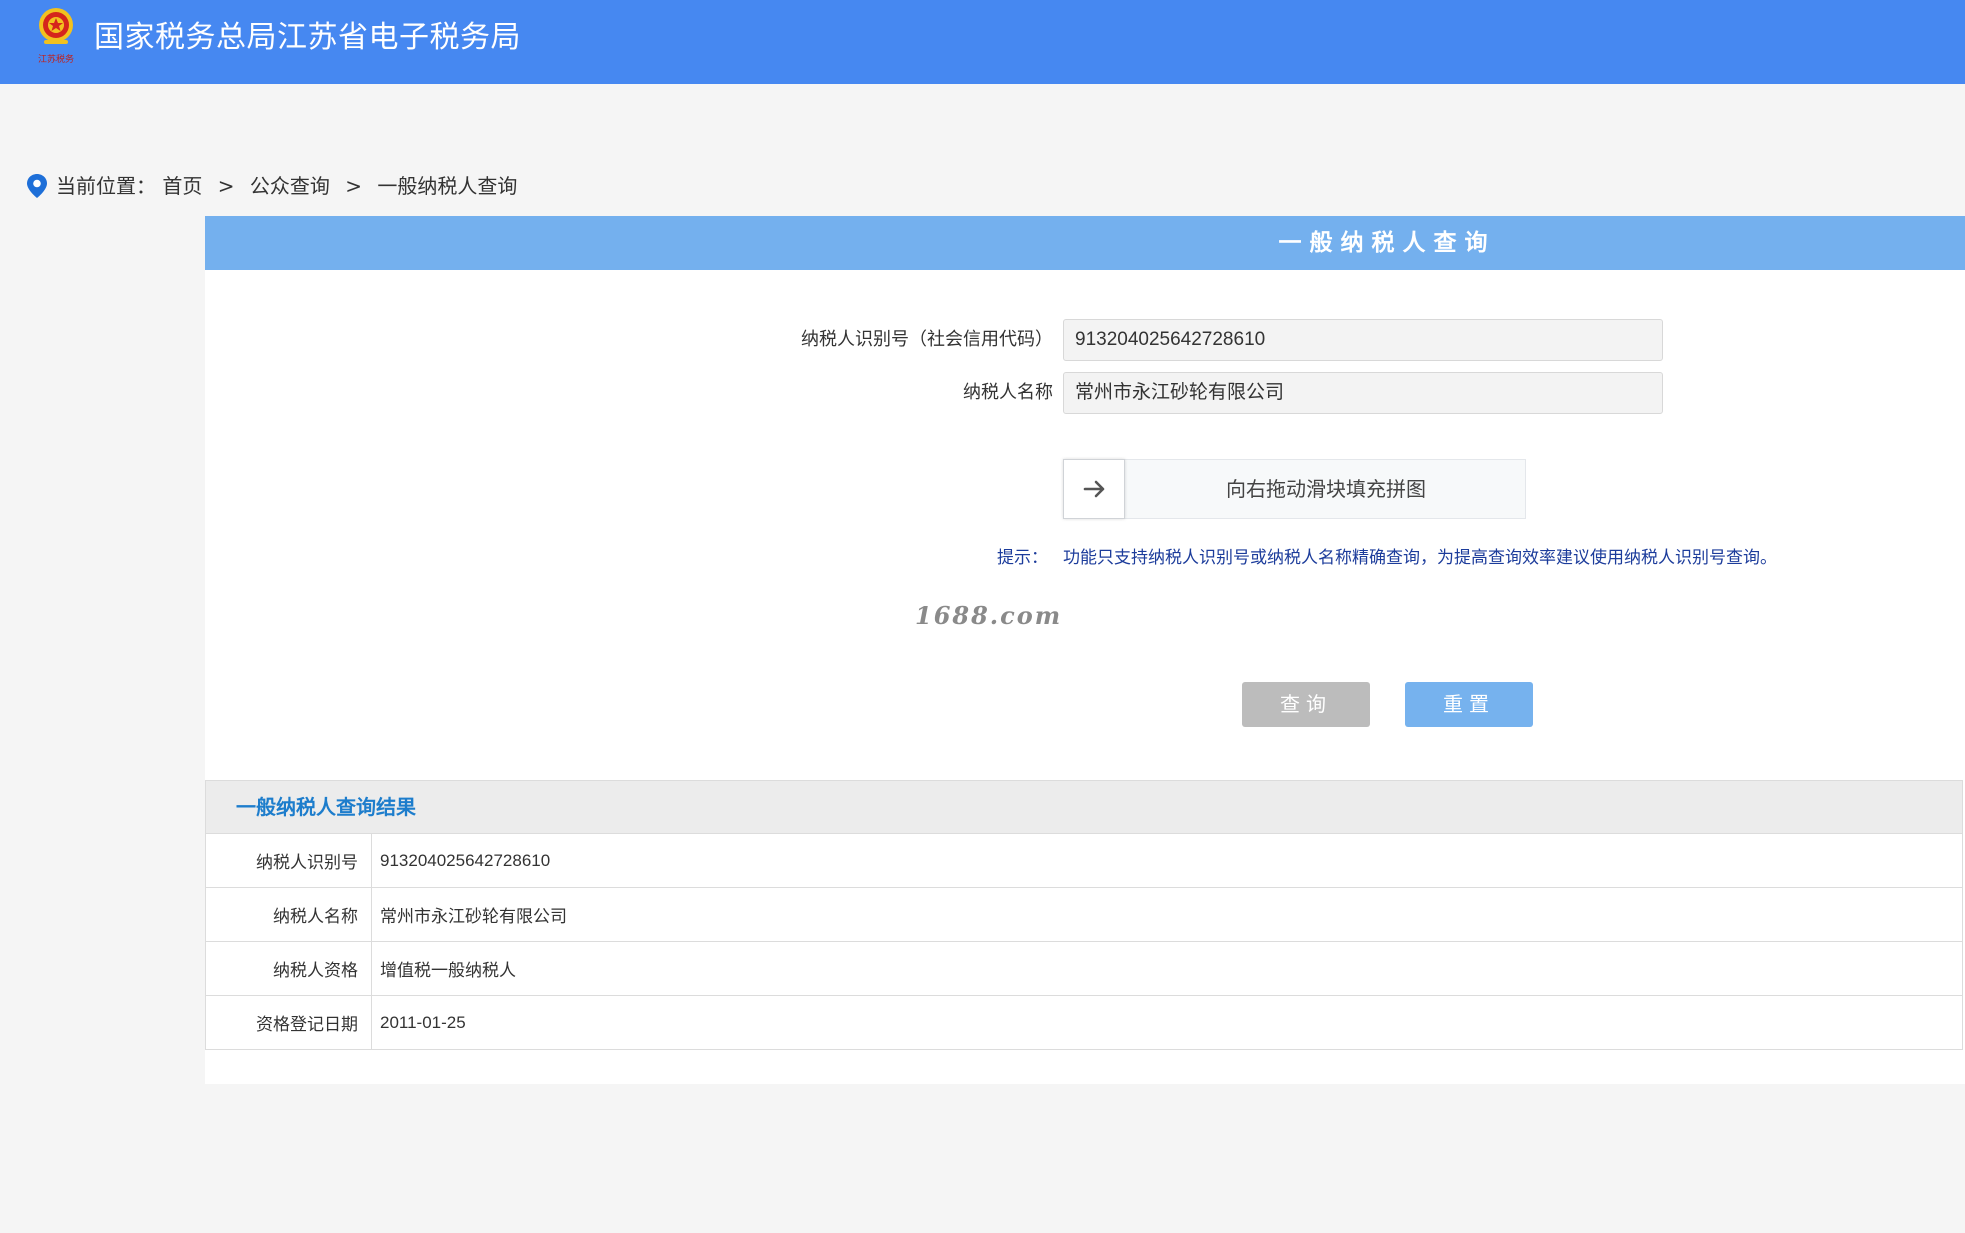  I want to click on table-row: 资格登记日期 2011-01-25, so click(1084, 1022).